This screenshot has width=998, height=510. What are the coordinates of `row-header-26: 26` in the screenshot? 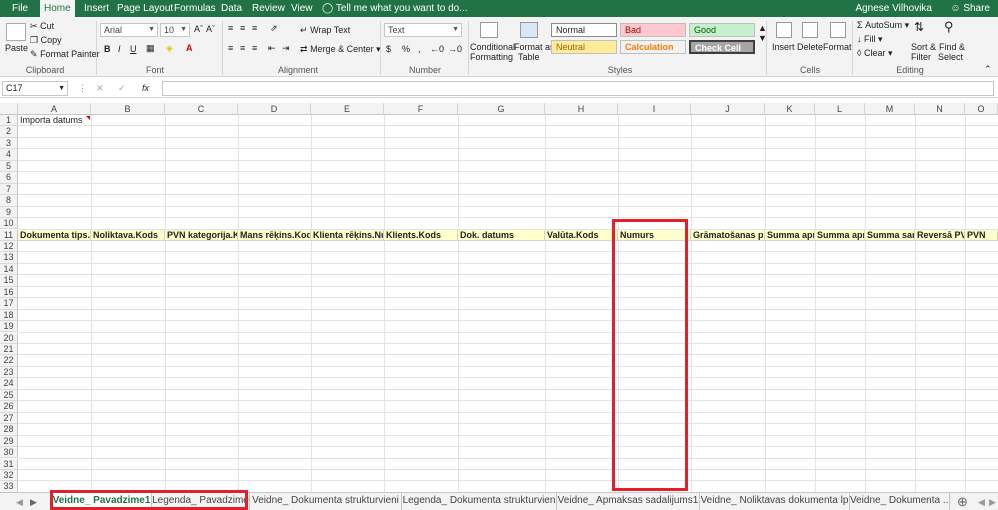 It's located at (9, 407).